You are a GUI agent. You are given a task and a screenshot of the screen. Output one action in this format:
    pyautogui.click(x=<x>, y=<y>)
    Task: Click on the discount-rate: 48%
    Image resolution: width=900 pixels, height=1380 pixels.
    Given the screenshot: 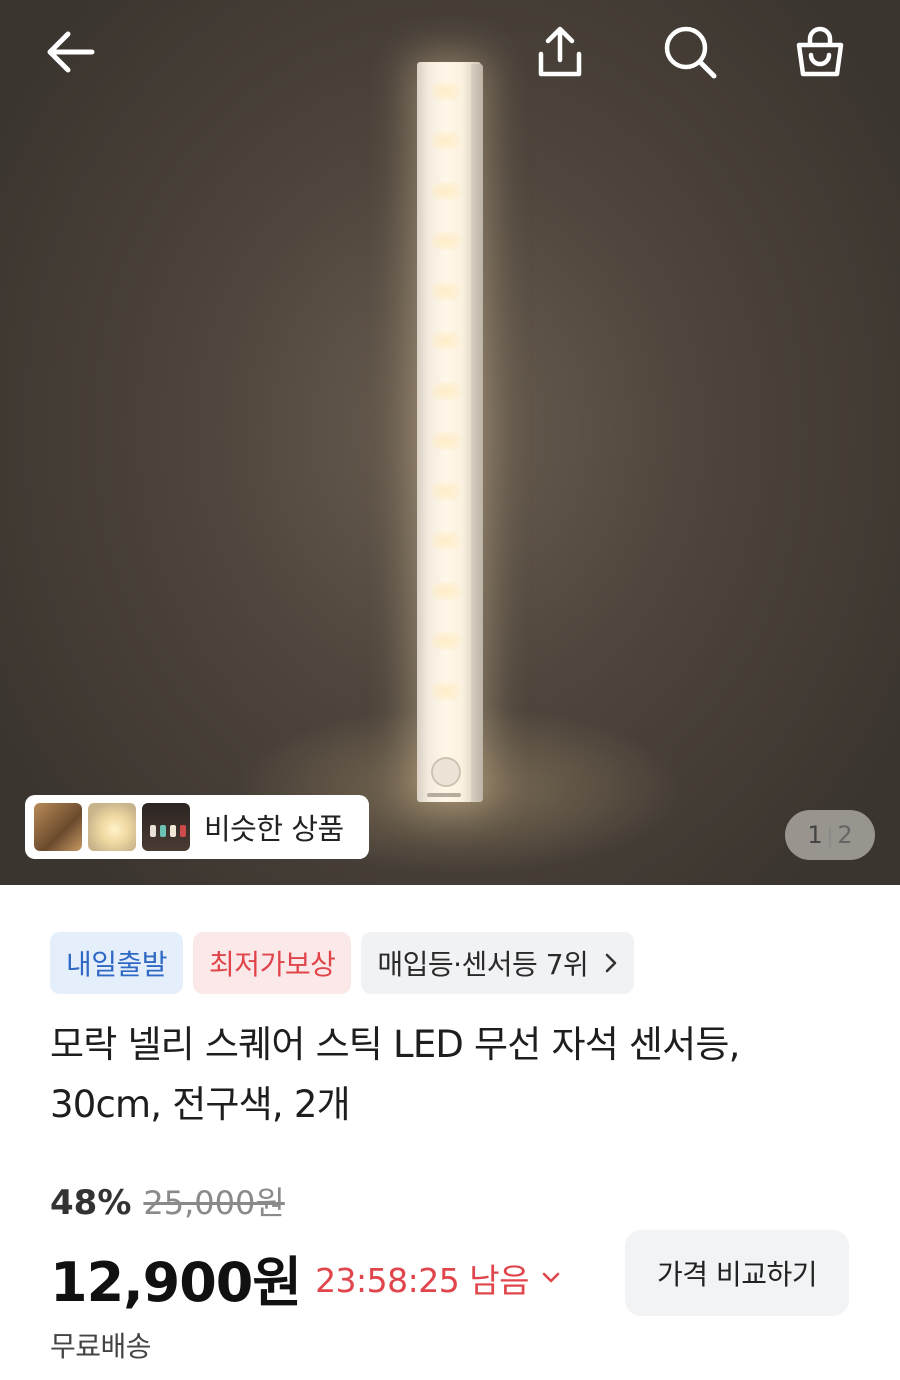 What is the action you would take?
    pyautogui.click(x=91, y=1203)
    